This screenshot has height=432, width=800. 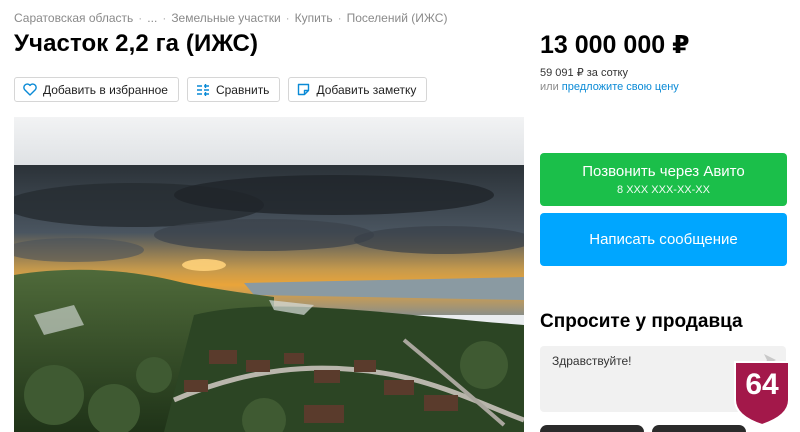 What do you see at coordinates (225, 18) in the screenshot?
I see `breadcrumb-land: Земельные участки` at bounding box center [225, 18].